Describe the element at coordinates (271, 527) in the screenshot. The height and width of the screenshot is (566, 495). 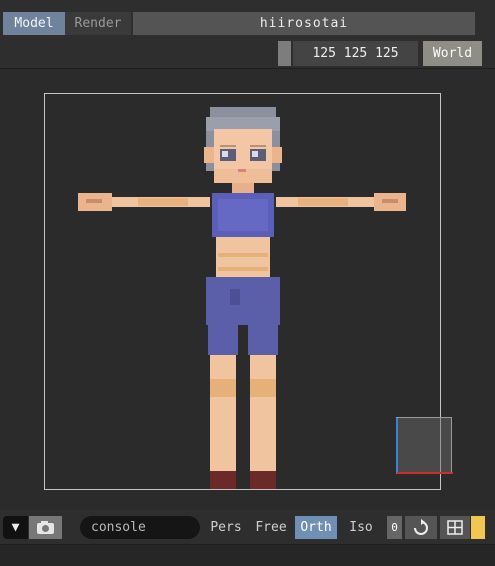
I see `view-free-button: Free` at that location.